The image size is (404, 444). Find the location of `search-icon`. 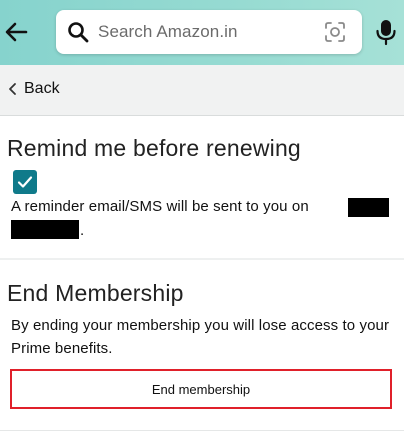

search-icon is located at coordinates (78, 32).